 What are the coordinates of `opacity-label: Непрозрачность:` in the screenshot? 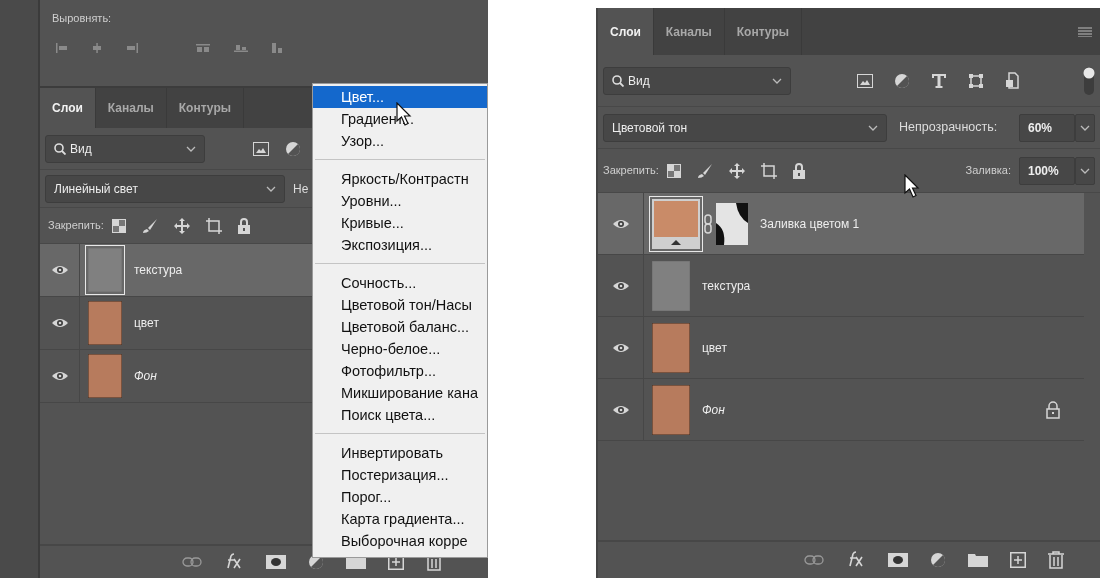 It's located at (948, 128).